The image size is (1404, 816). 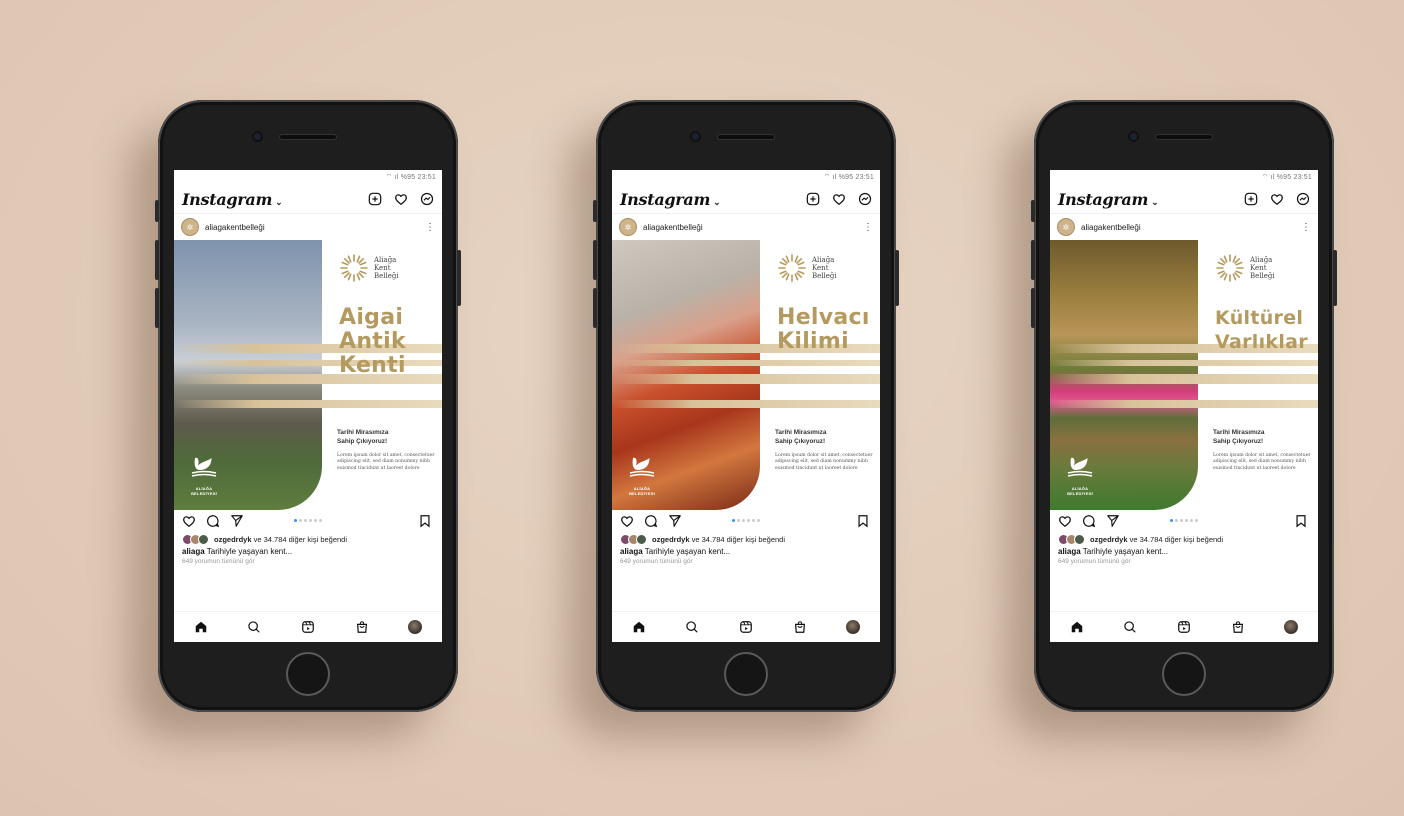 What do you see at coordinates (393, 177) in the screenshot?
I see `wifi-signal-icon: ⌔ ıl` at bounding box center [393, 177].